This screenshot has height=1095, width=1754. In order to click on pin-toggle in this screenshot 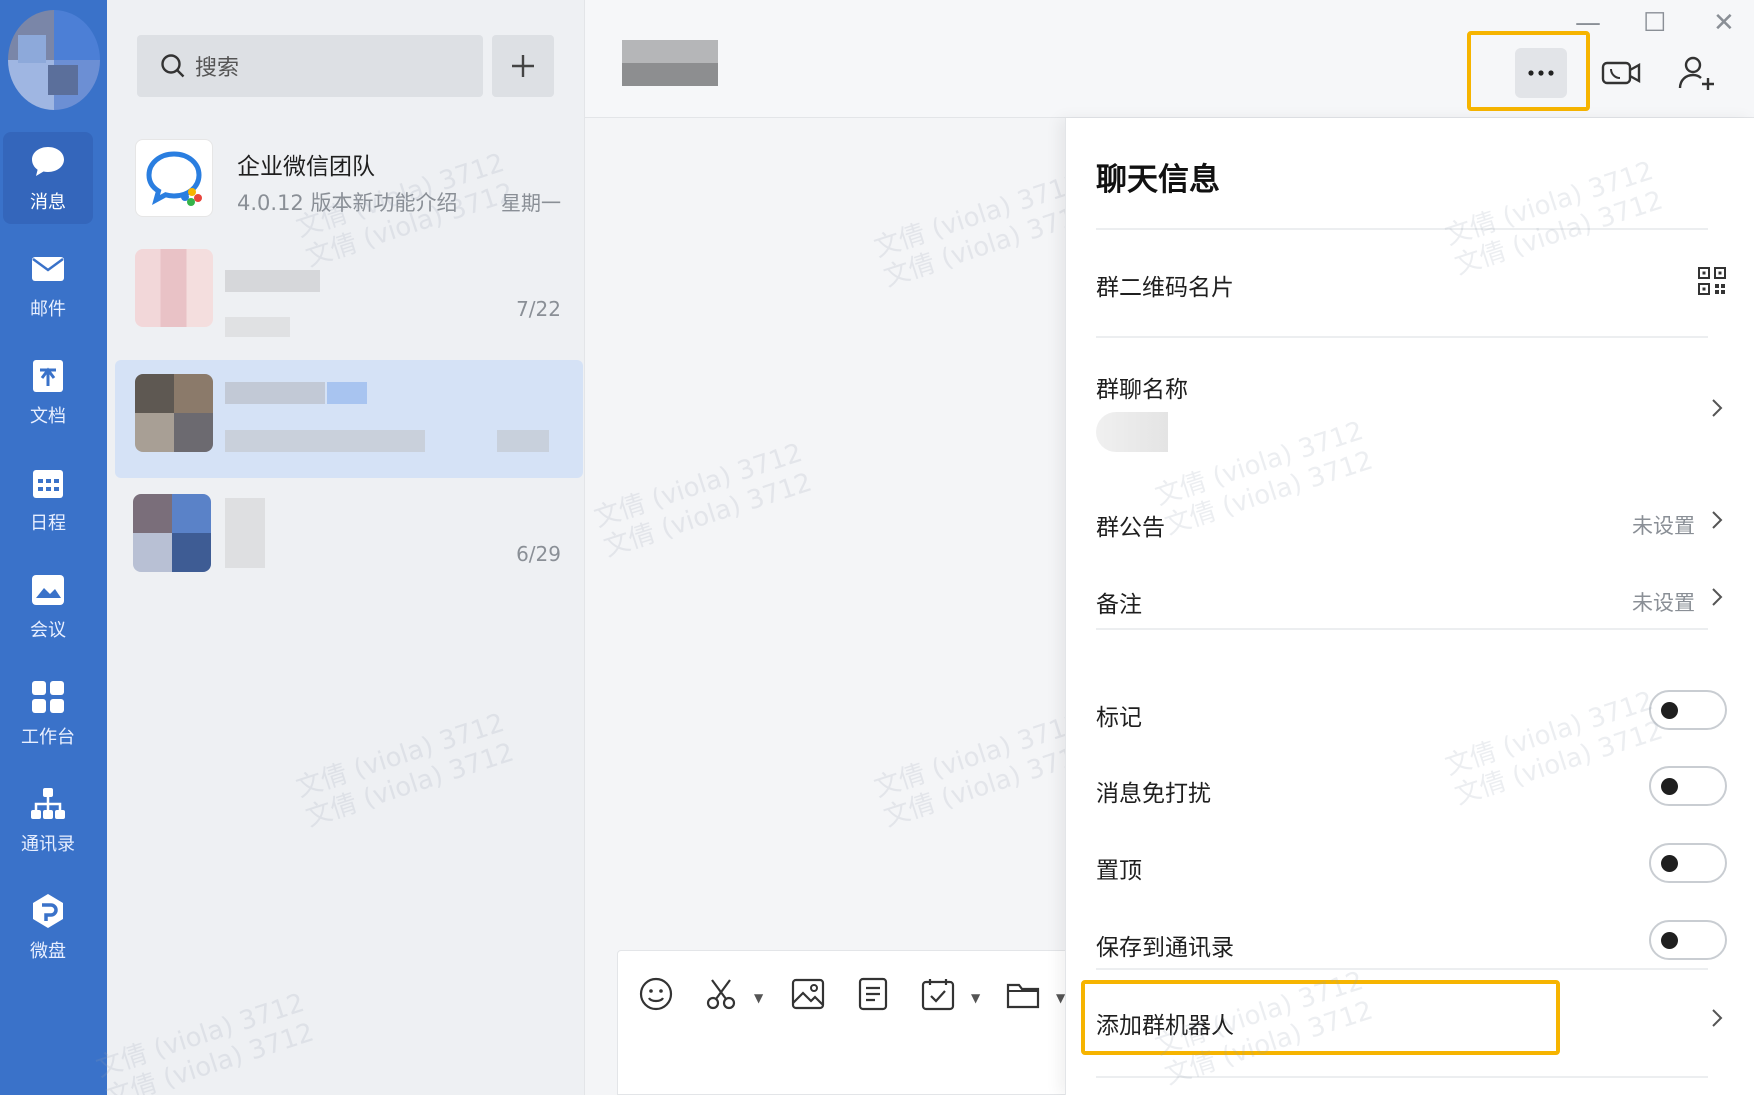, I will do `click(1688, 863)`.